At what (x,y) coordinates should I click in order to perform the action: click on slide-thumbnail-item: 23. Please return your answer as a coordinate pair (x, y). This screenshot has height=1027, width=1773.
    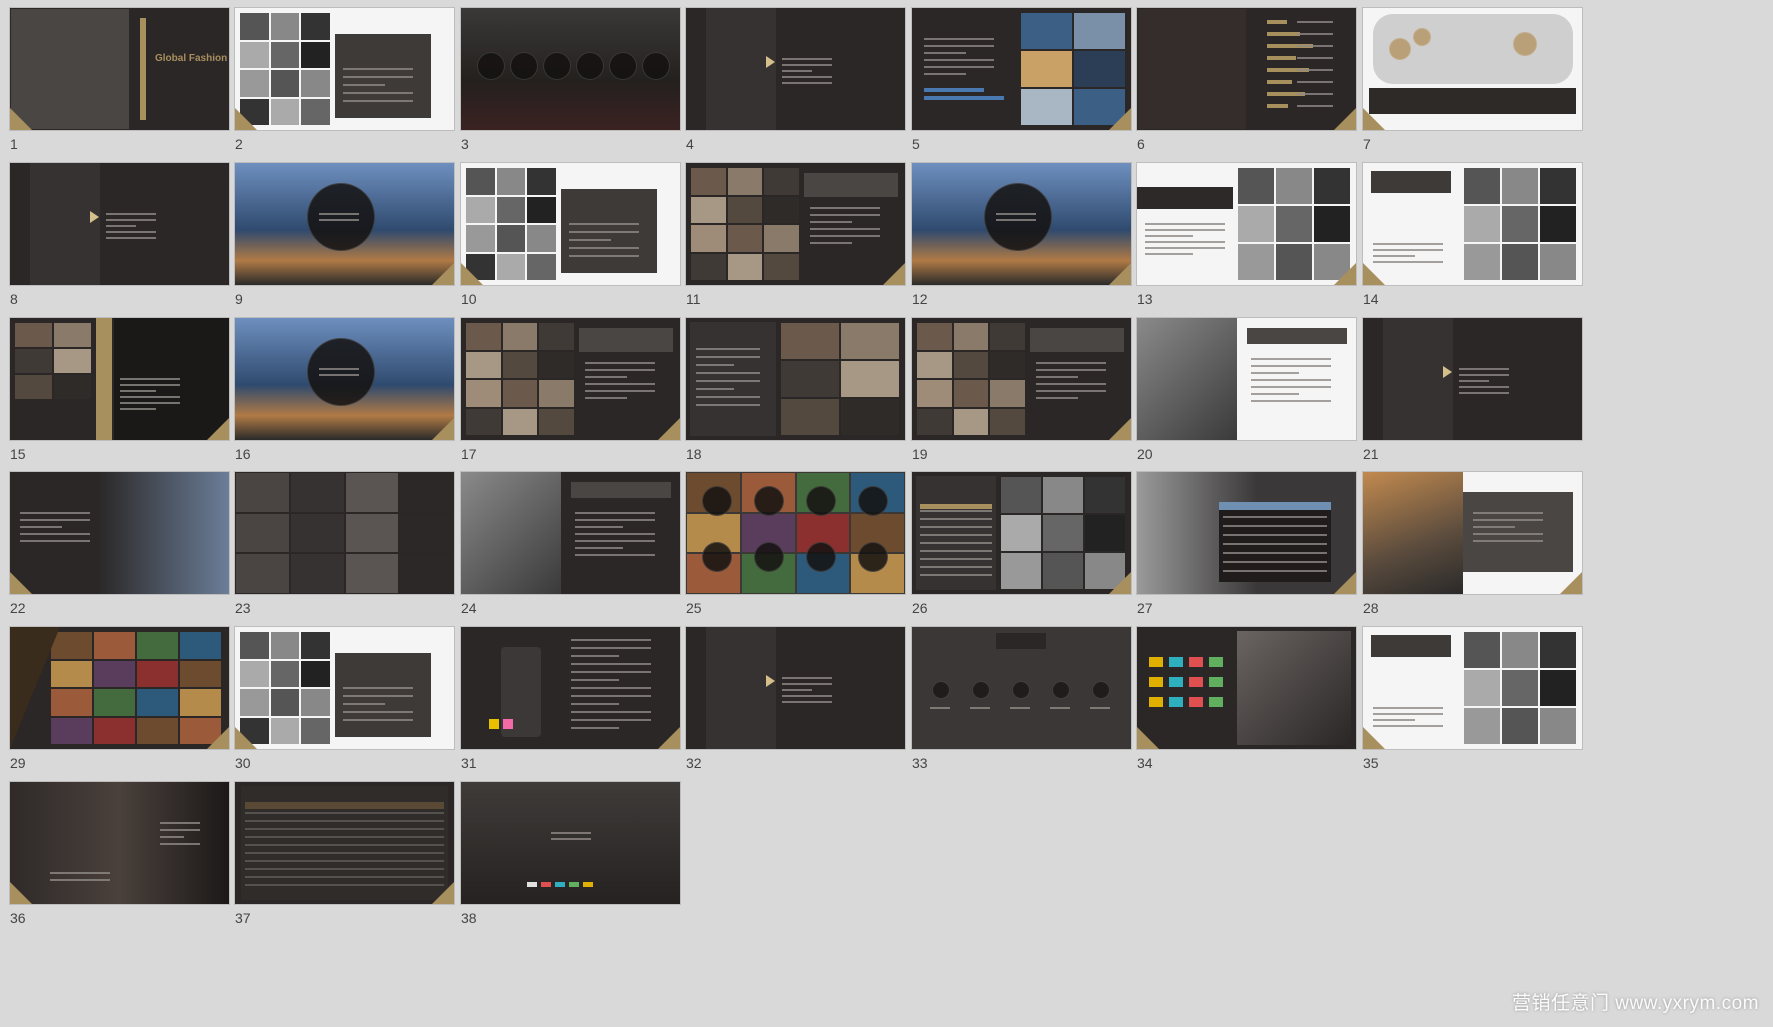
    Looking at the image, I should click on (344, 552).